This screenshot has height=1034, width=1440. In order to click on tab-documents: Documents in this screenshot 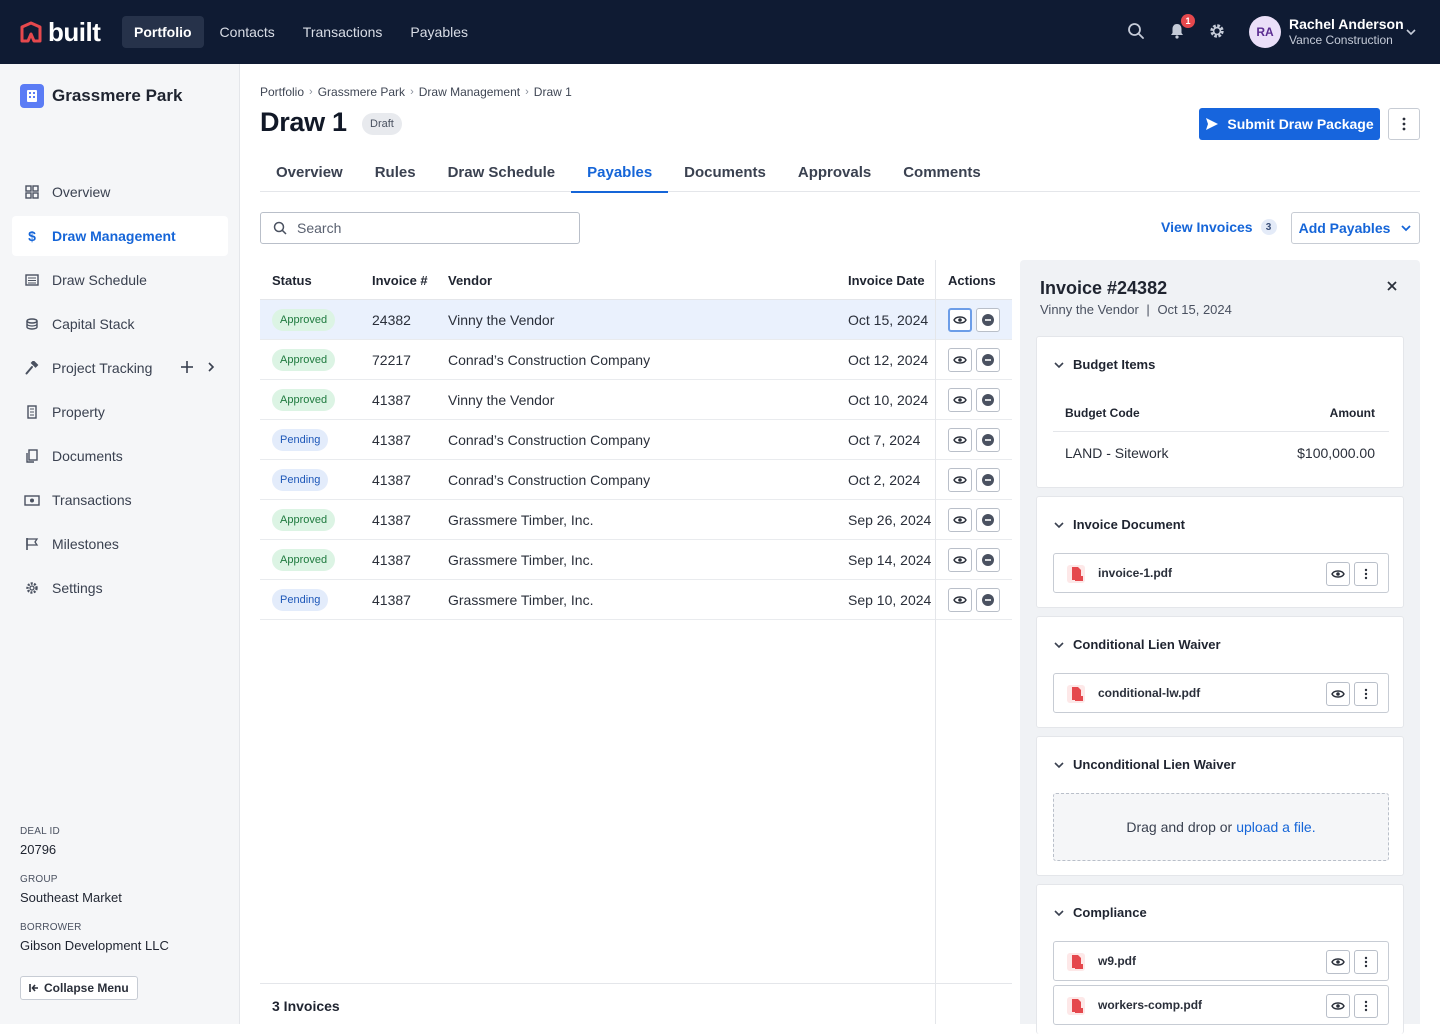, I will do `click(725, 172)`.